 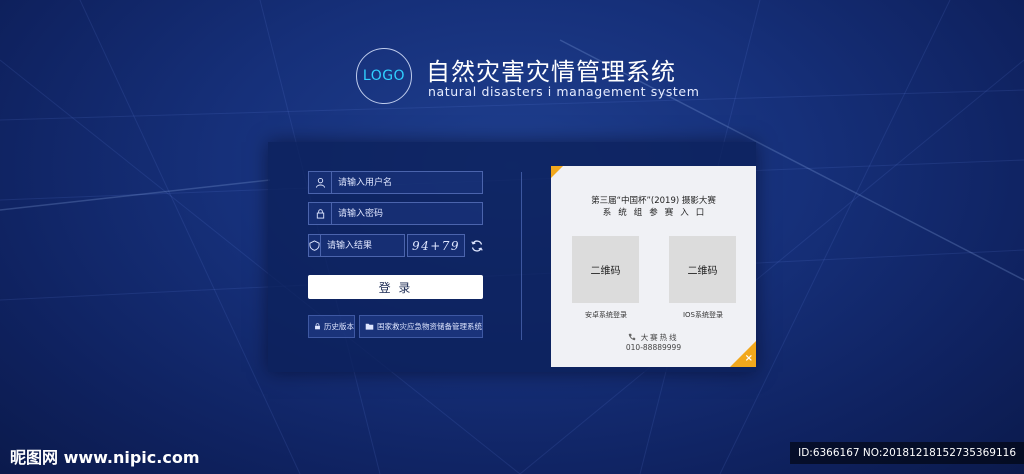 I want to click on user-icon, so click(x=320, y=182).